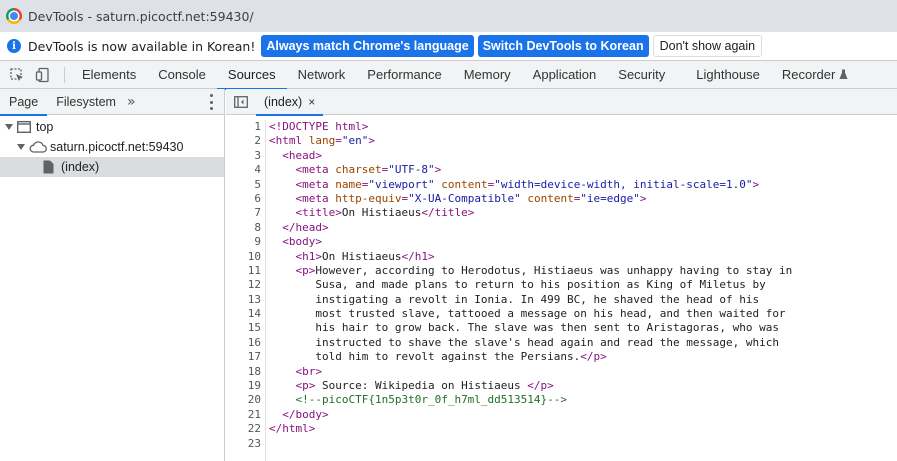 Image resolution: width=897 pixels, height=461 pixels. Describe the element at coordinates (530, 372) in the screenshot. I see `code-line: <br>` at that location.